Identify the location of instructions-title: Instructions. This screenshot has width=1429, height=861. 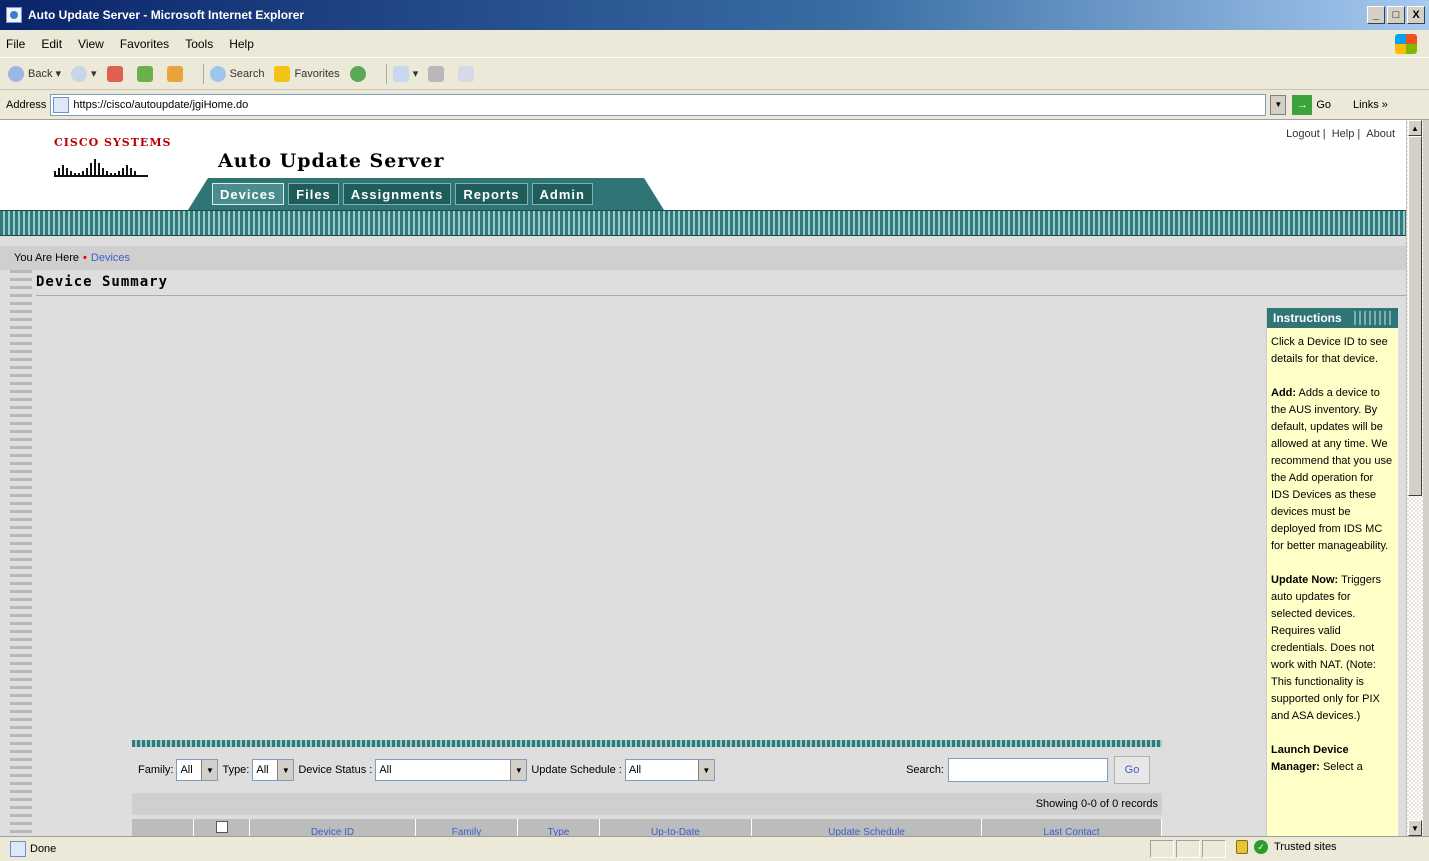
(1332, 318).